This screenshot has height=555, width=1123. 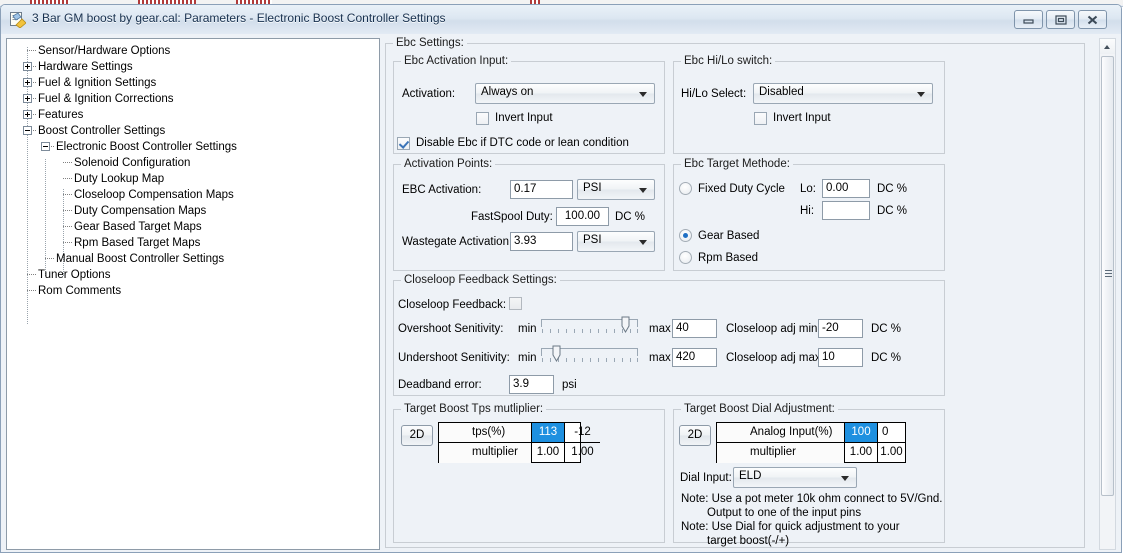 I want to click on hi-input, so click(x=846, y=210).